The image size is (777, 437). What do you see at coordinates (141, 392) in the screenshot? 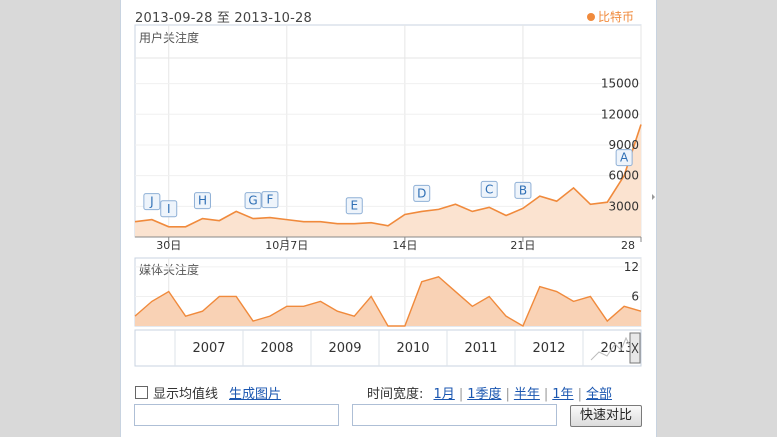
I see `avg-line-checkbox` at bounding box center [141, 392].